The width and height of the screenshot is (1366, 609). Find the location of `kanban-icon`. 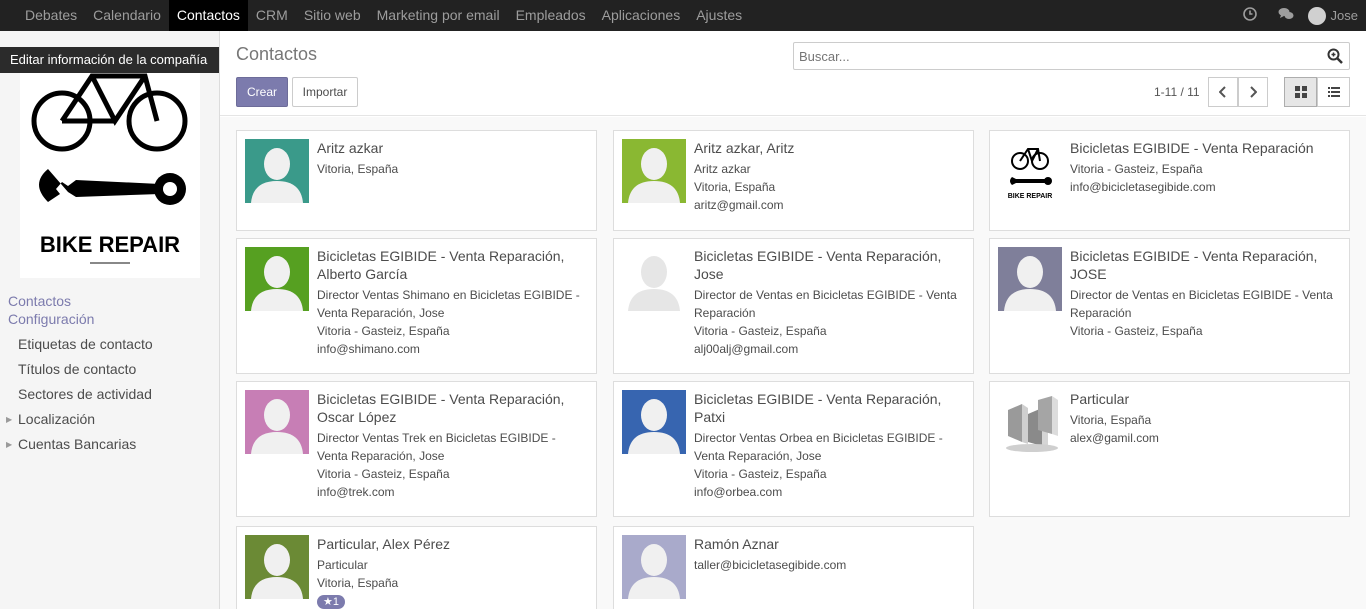

kanban-icon is located at coordinates (1301, 92).